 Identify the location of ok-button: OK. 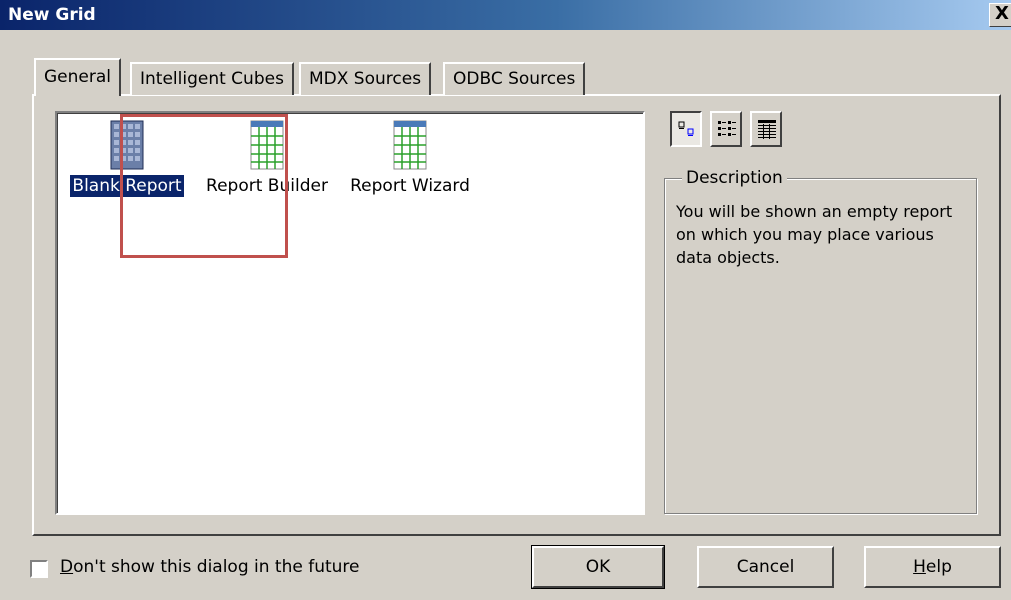
(598, 567).